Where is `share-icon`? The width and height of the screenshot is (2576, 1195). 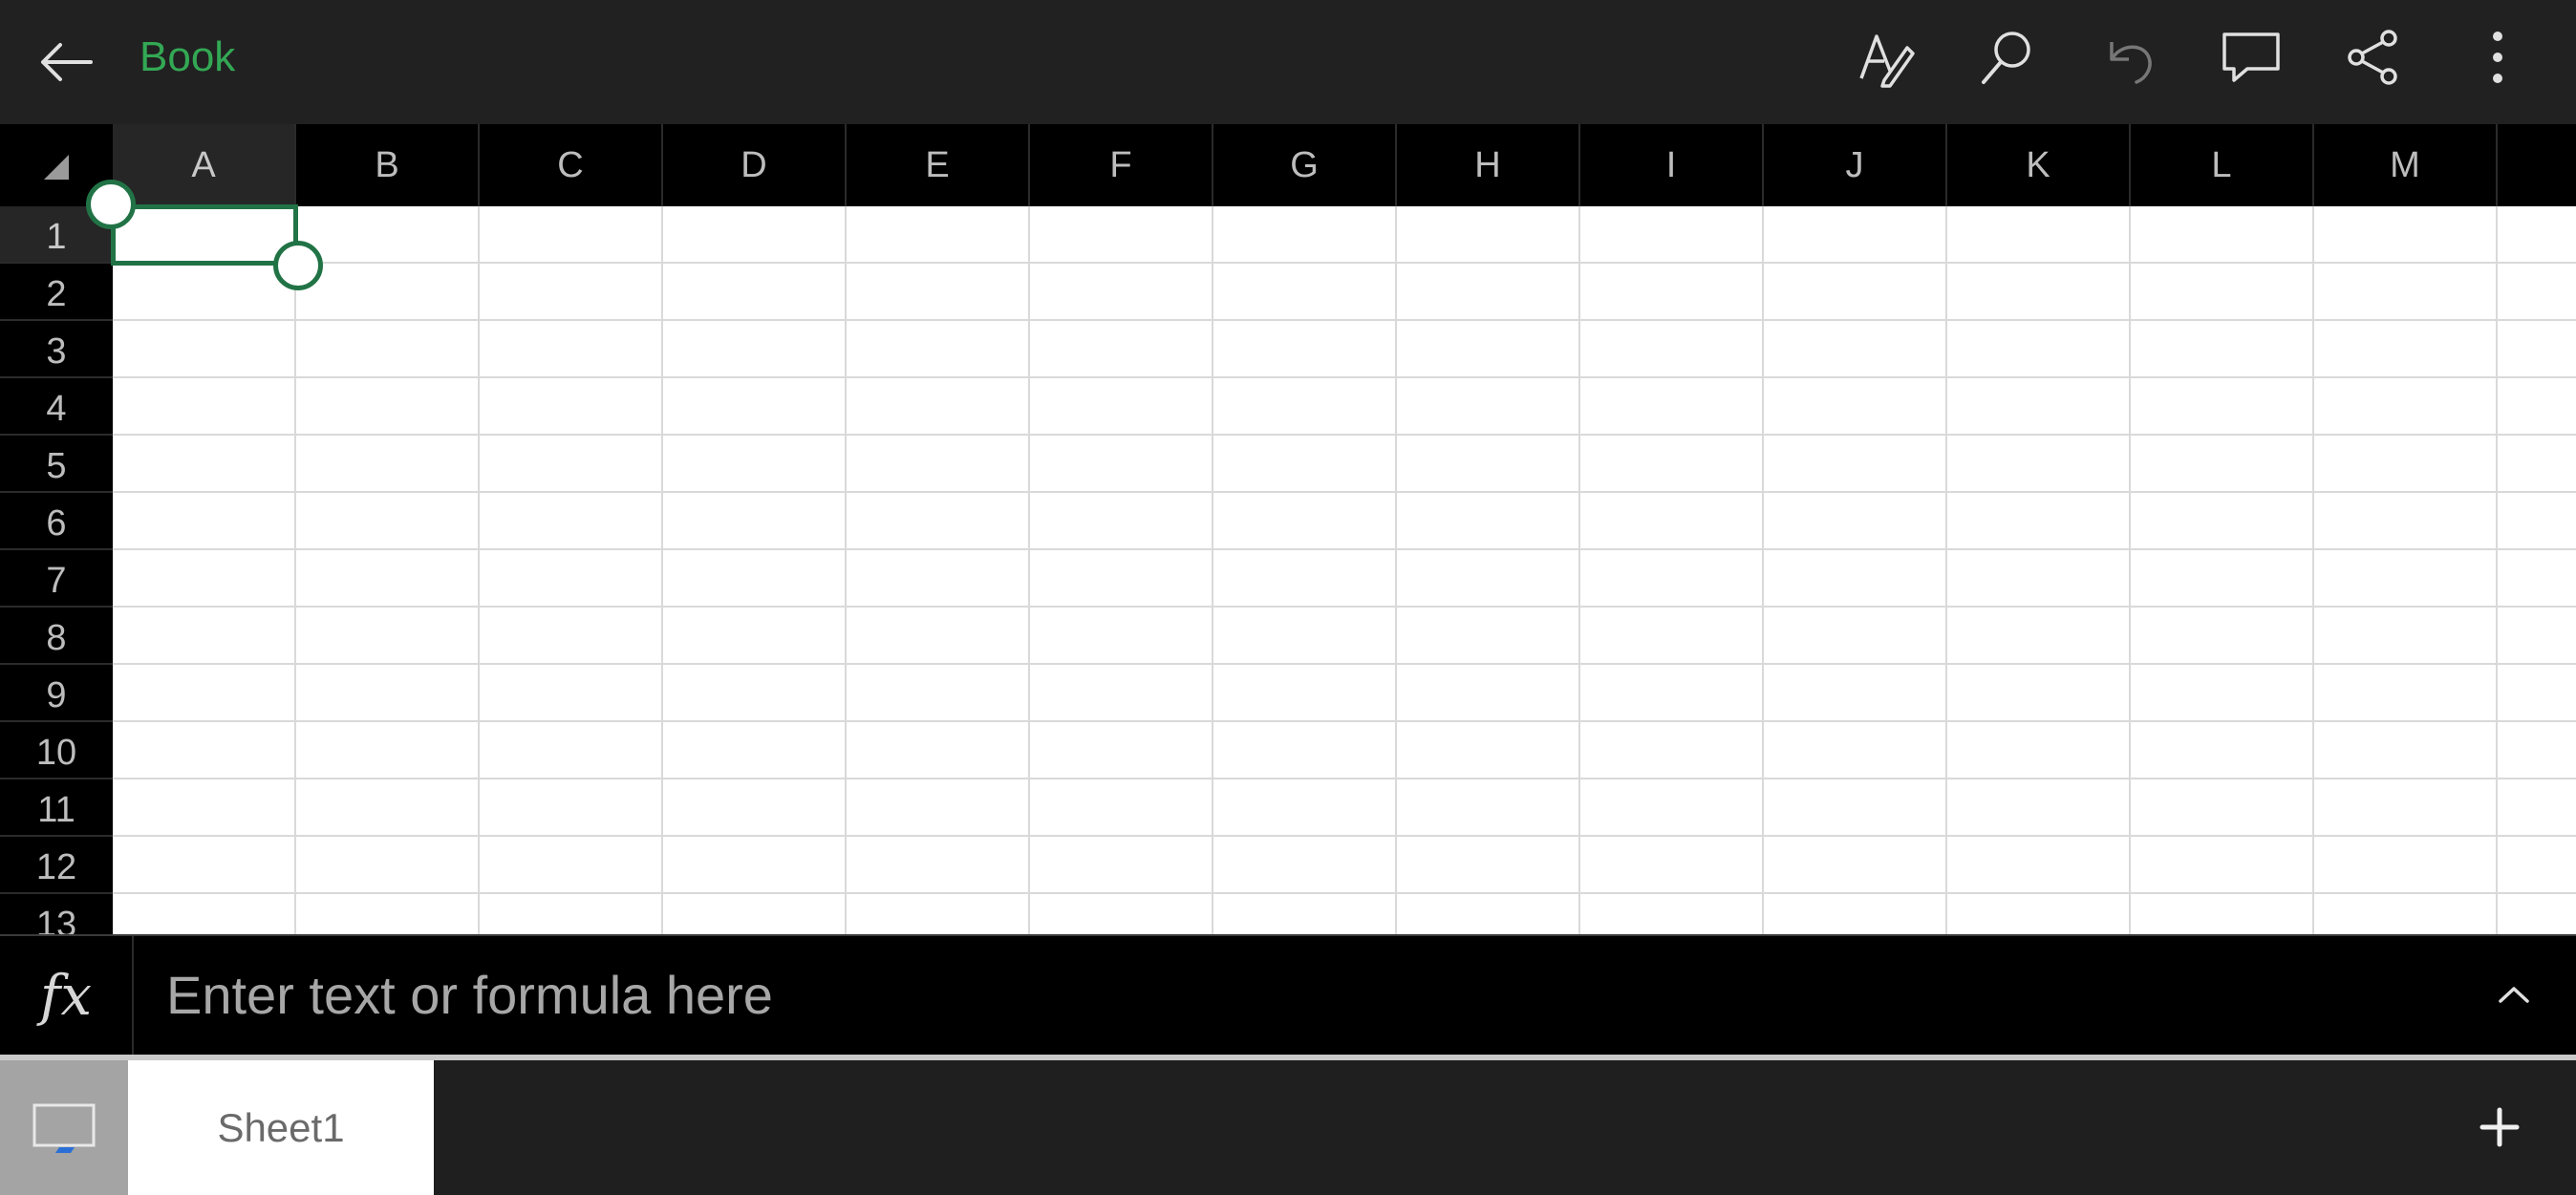
share-icon is located at coordinates (2372, 58).